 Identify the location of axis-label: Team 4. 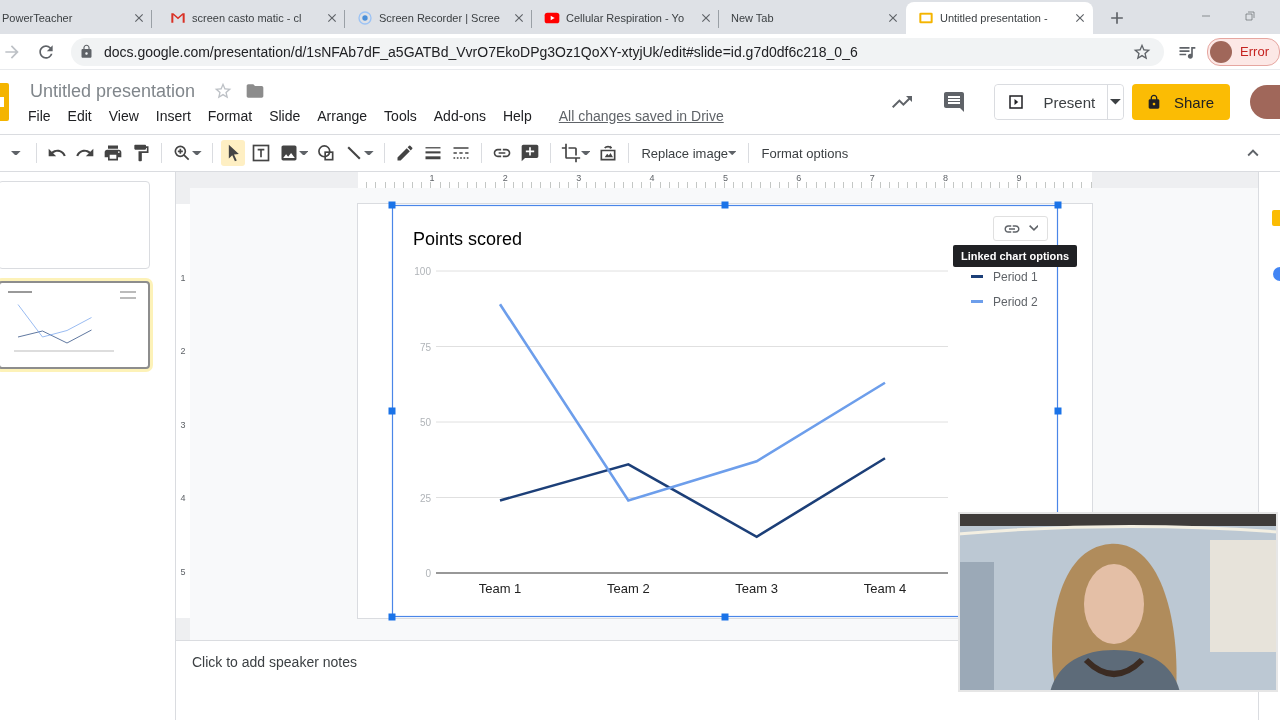
(885, 588).